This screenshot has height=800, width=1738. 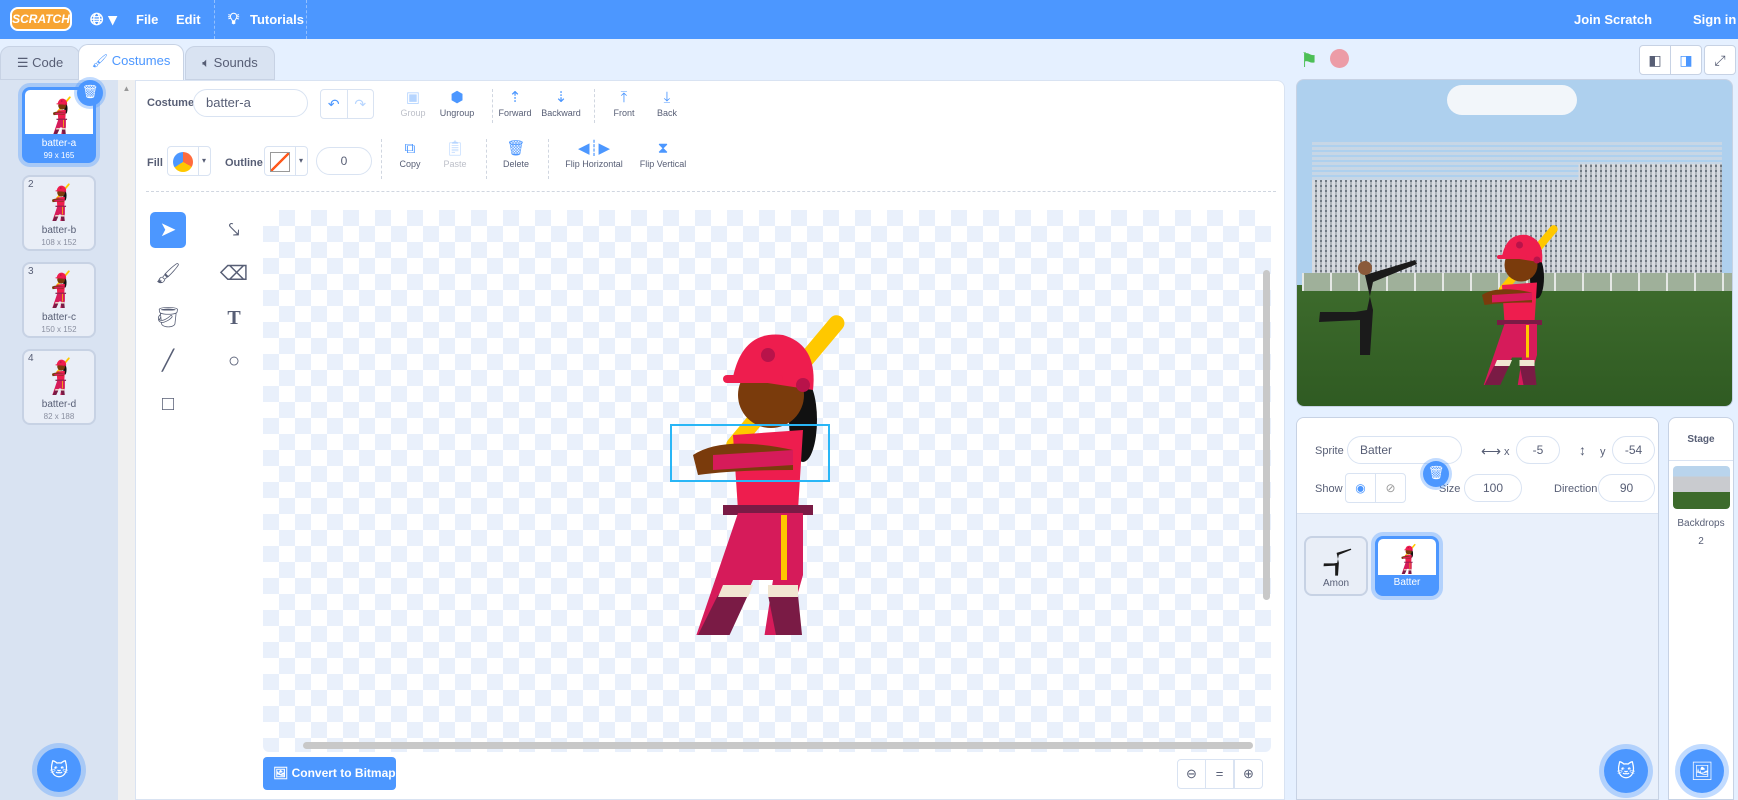 What do you see at coordinates (1404, 450) in the screenshot?
I see `sprite-name-input: Batter` at bounding box center [1404, 450].